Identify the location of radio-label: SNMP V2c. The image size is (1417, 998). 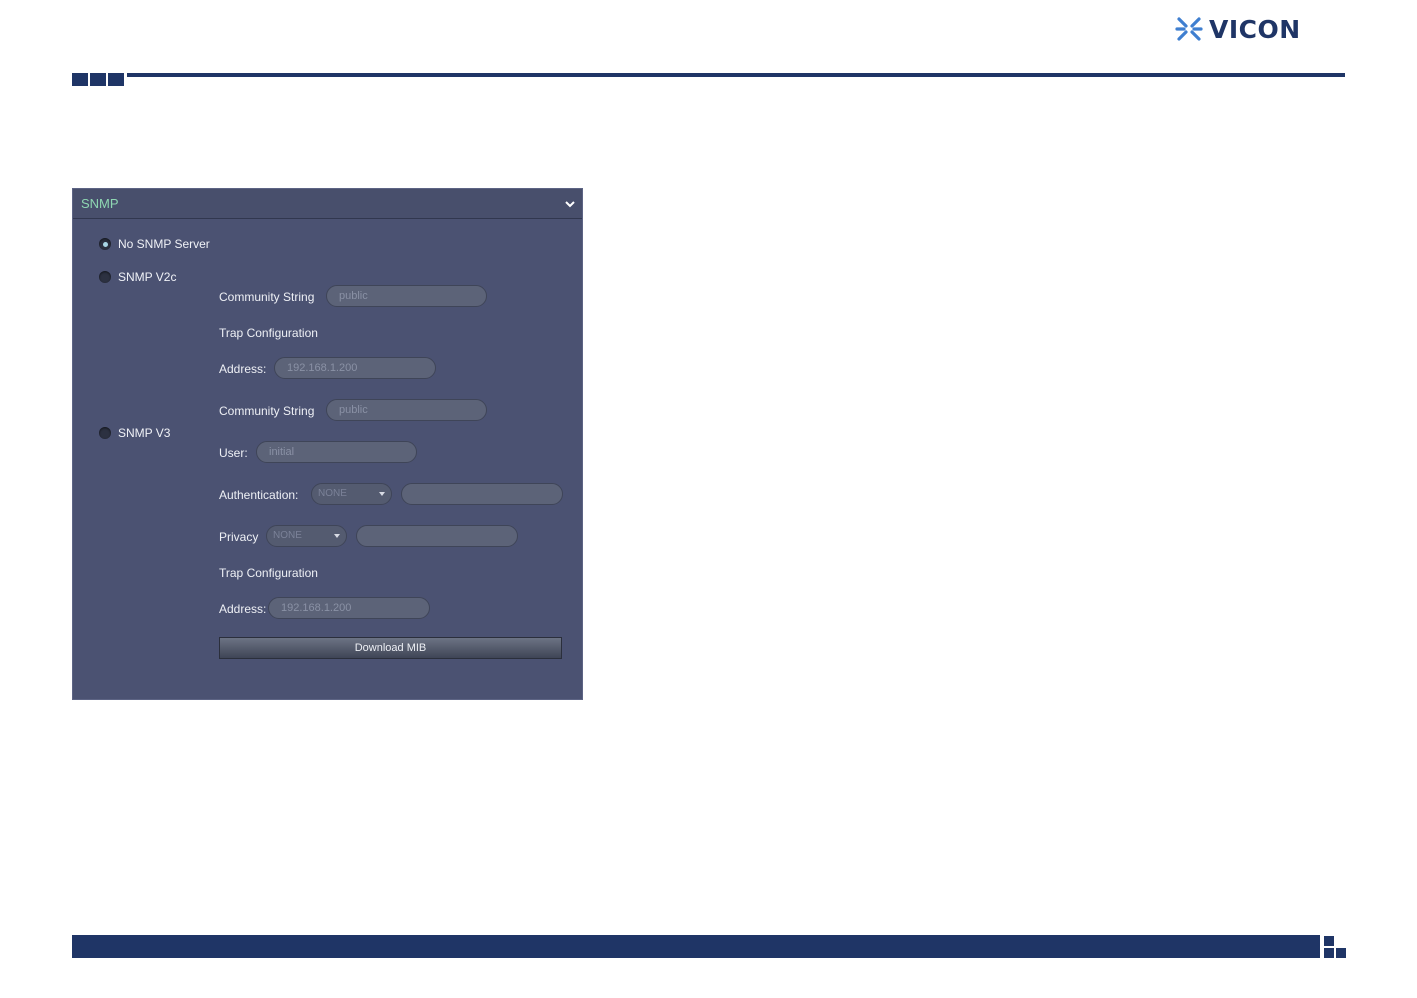
(147, 277).